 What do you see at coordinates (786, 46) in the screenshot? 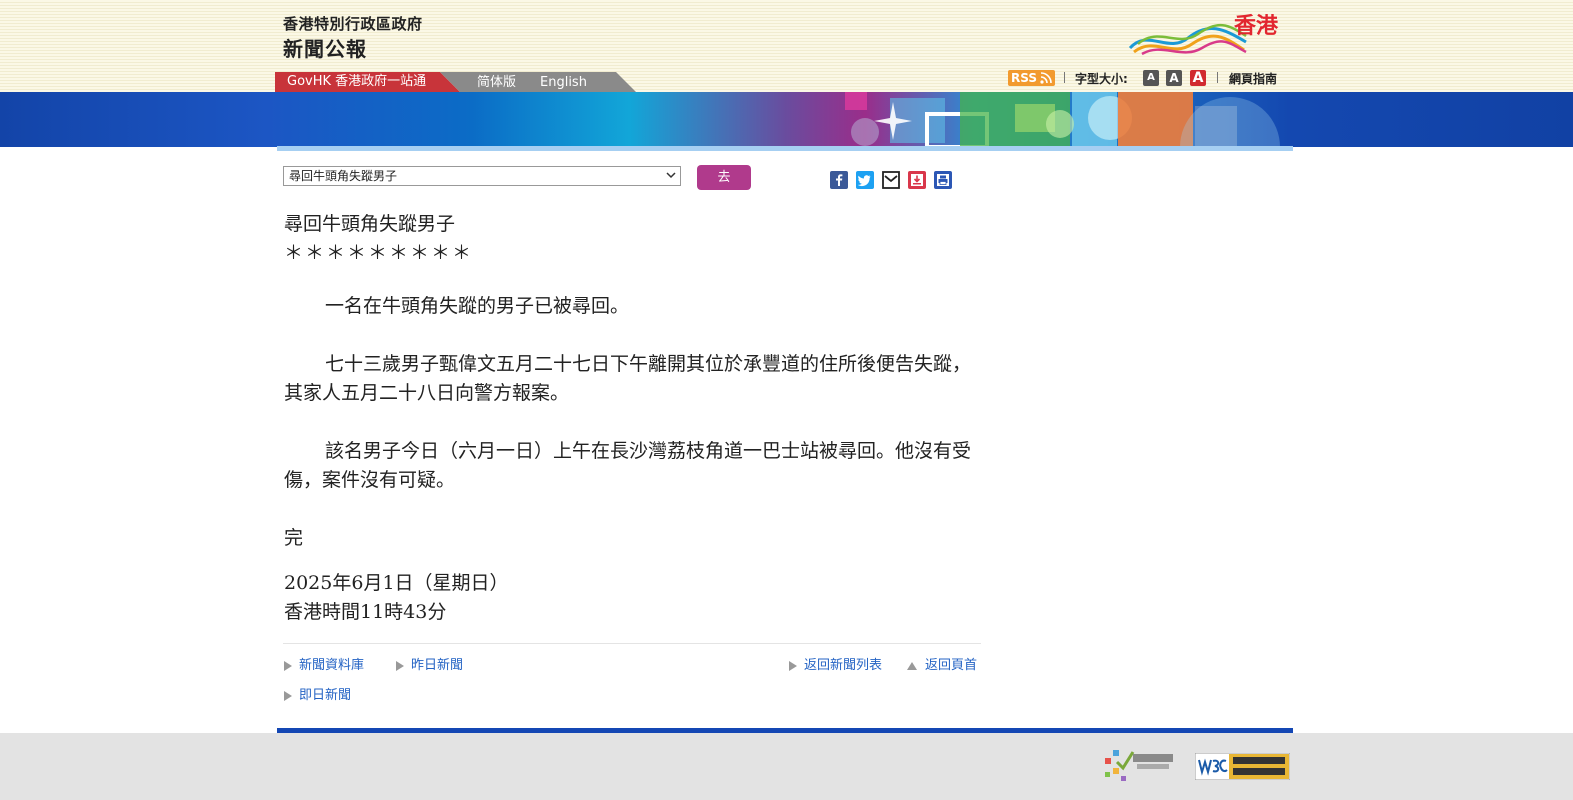
I see `header-band` at bounding box center [786, 46].